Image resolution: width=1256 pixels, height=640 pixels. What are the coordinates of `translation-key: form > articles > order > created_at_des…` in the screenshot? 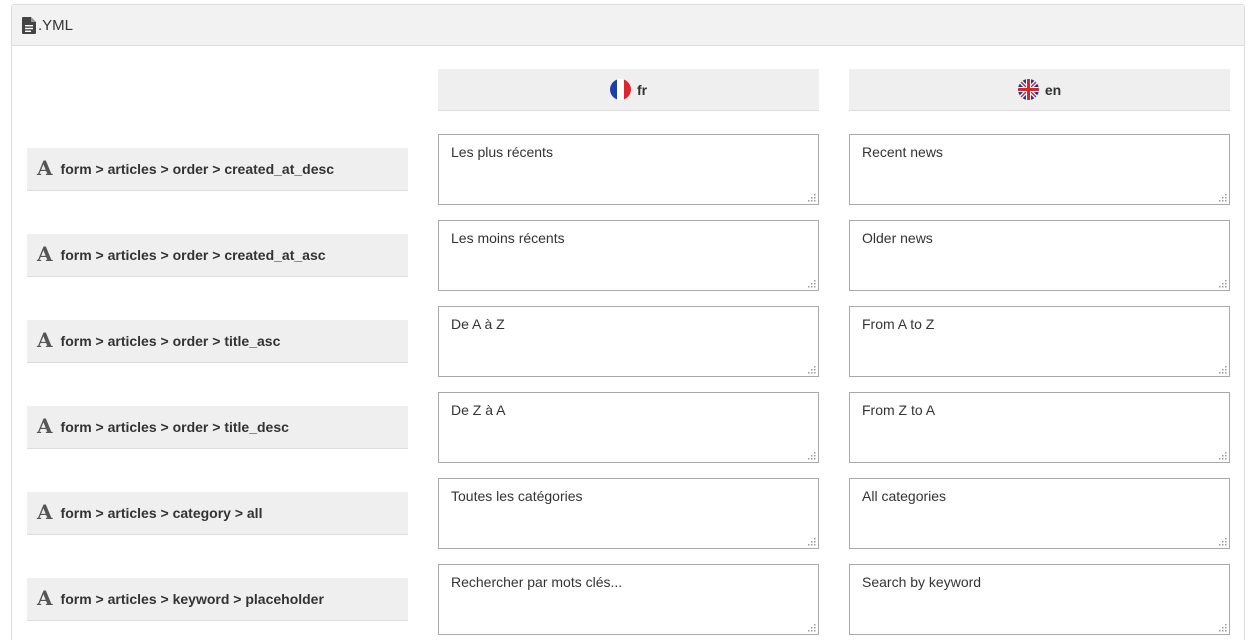 It's located at (197, 169).